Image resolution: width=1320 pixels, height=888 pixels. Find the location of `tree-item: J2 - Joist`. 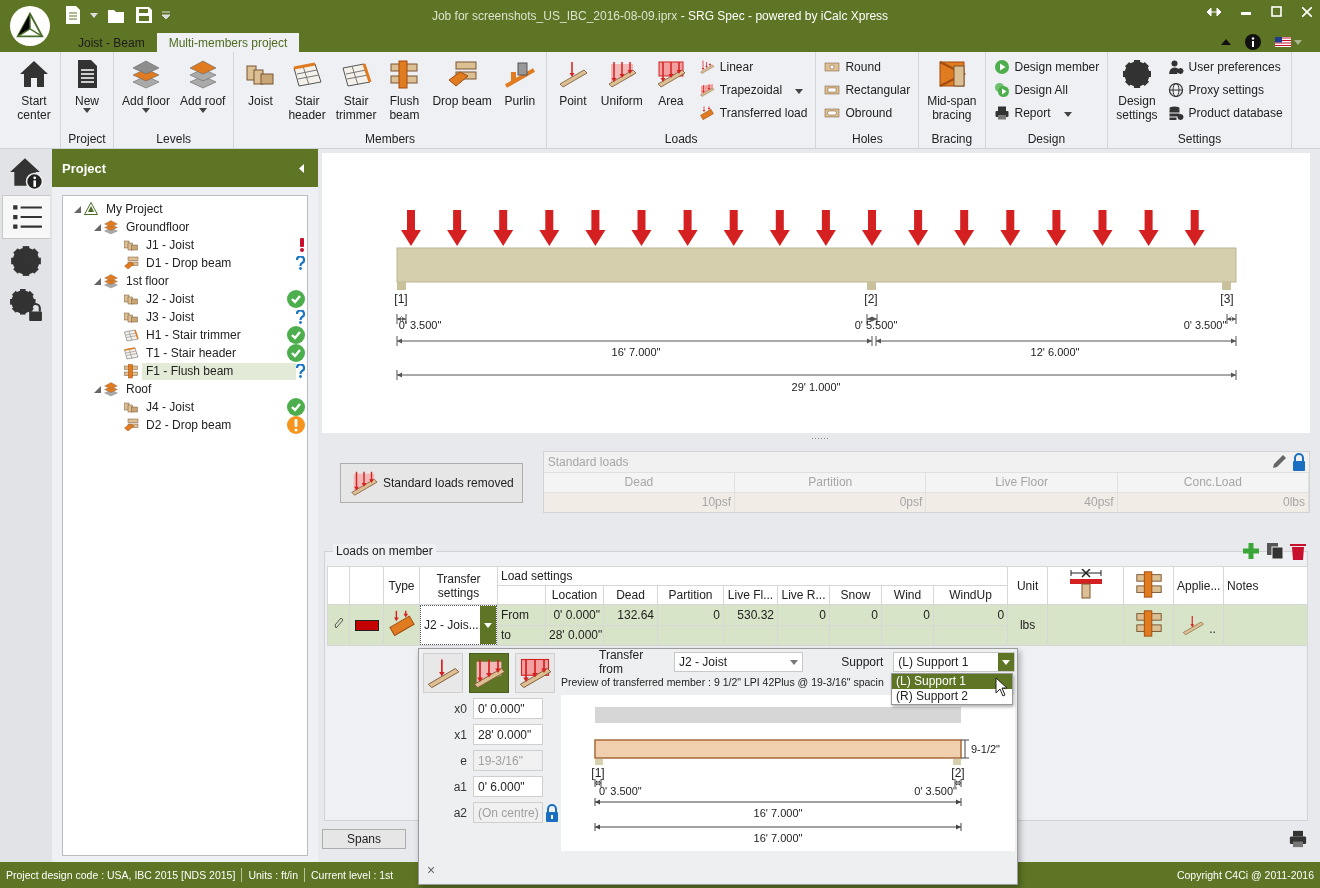

tree-item: J2 - Joist is located at coordinates (214, 299).